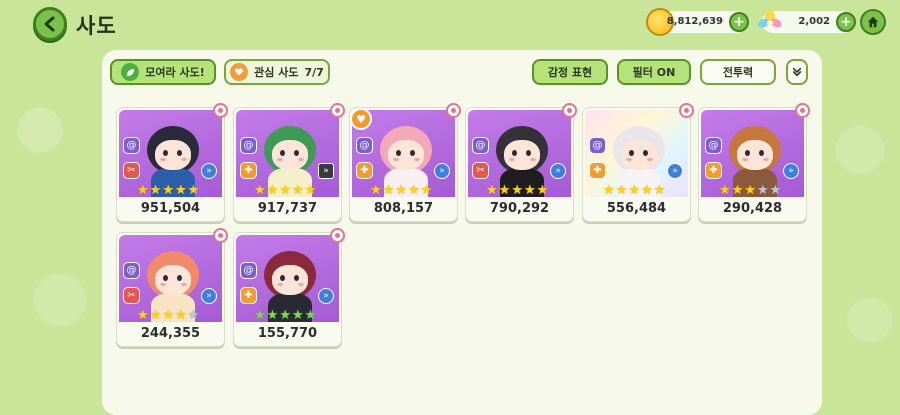 This screenshot has width=900, height=415. I want to click on character-card: @ ✂ » ★ ★ ★ ★ ★ 244,355, so click(172, 287).